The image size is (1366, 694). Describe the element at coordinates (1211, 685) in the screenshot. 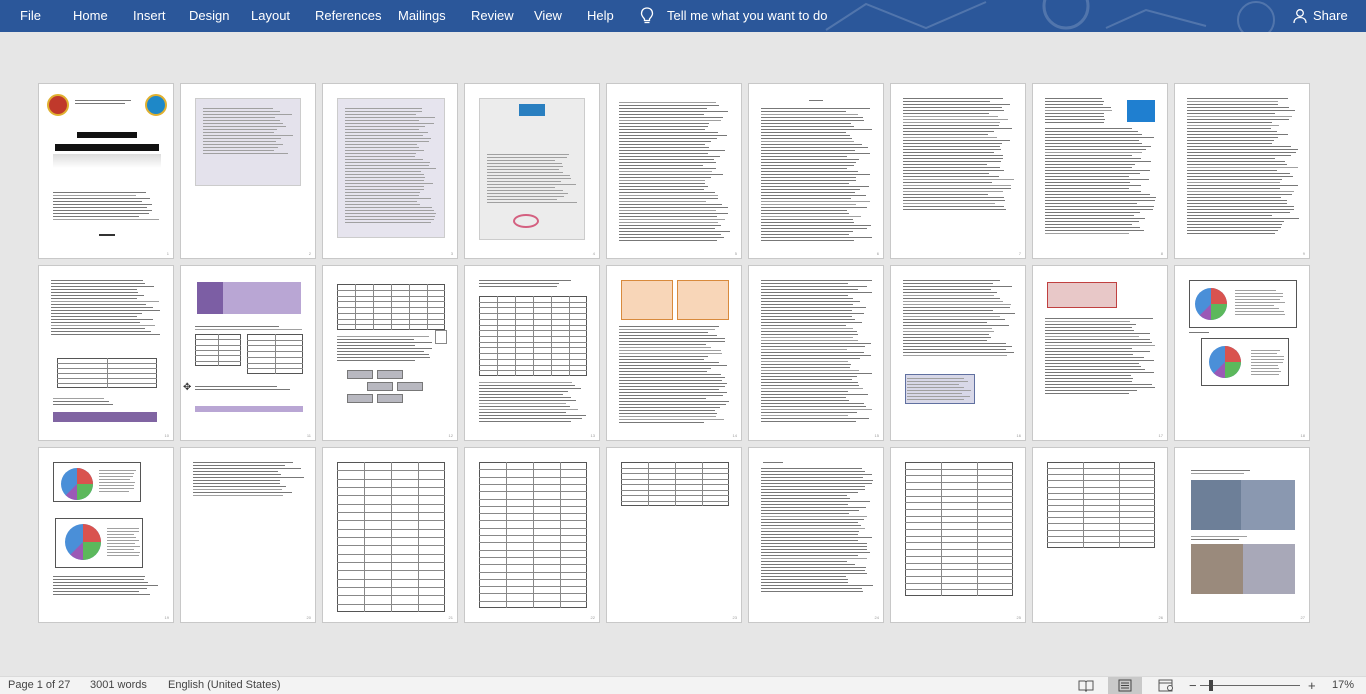

I see `zoom-slider-thumb` at that location.